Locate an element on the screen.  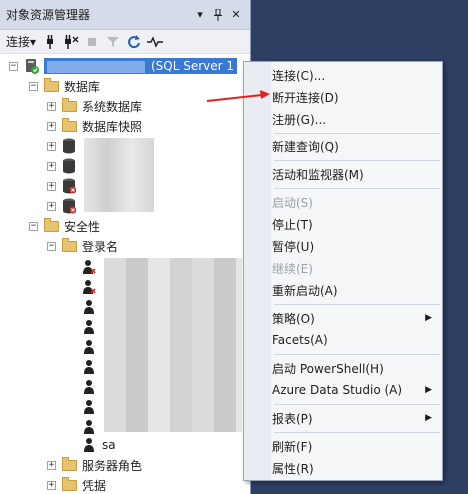
dropdown-icon: ▾ is located at coordinates (200, 15).